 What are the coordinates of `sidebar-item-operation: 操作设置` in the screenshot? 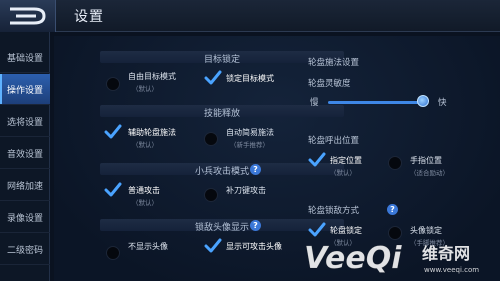 It's located at (25, 89).